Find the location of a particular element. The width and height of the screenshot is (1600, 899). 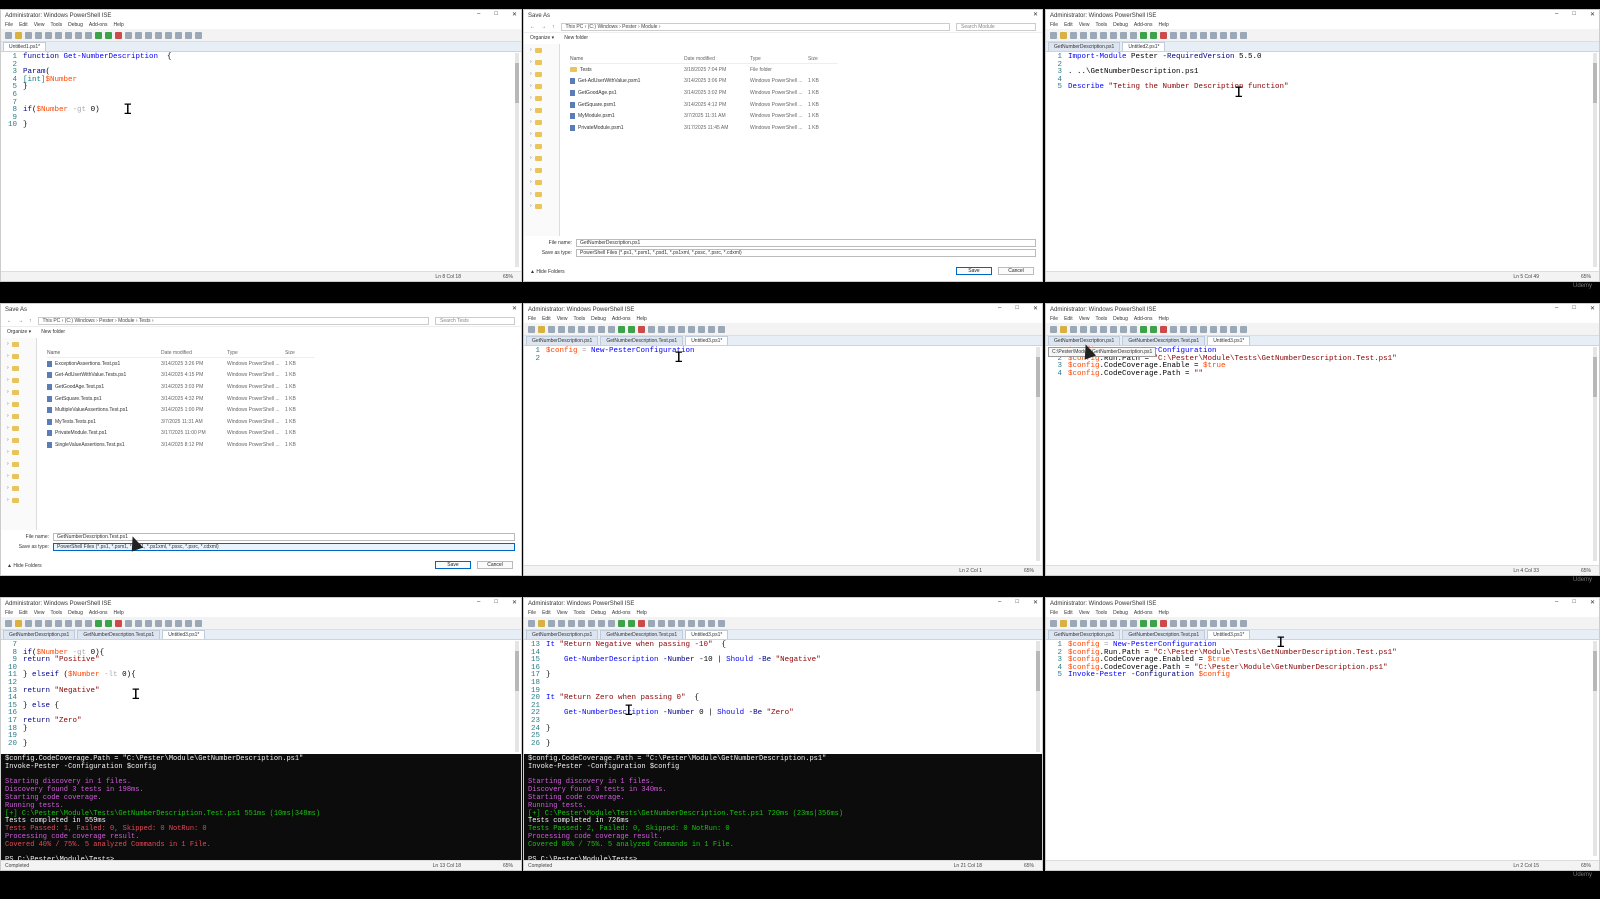

cut-icon is located at coordinates (561, 329).